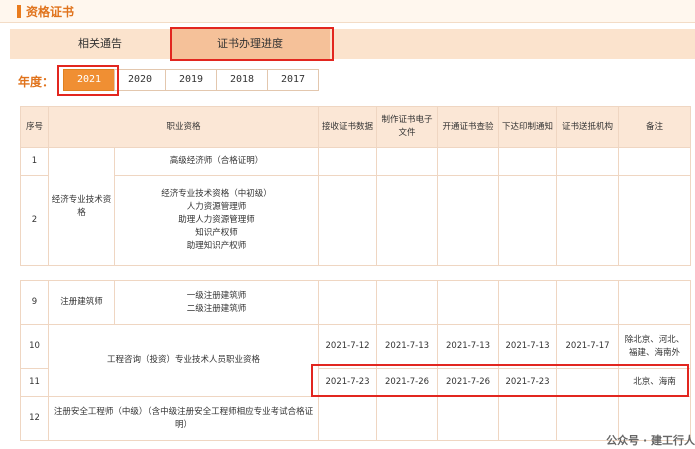 Image resolution: width=695 pixels, height=449 pixels. What do you see at coordinates (588, 127) in the screenshot?
I see `col-header-deliver: 证书送抵机构` at bounding box center [588, 127].